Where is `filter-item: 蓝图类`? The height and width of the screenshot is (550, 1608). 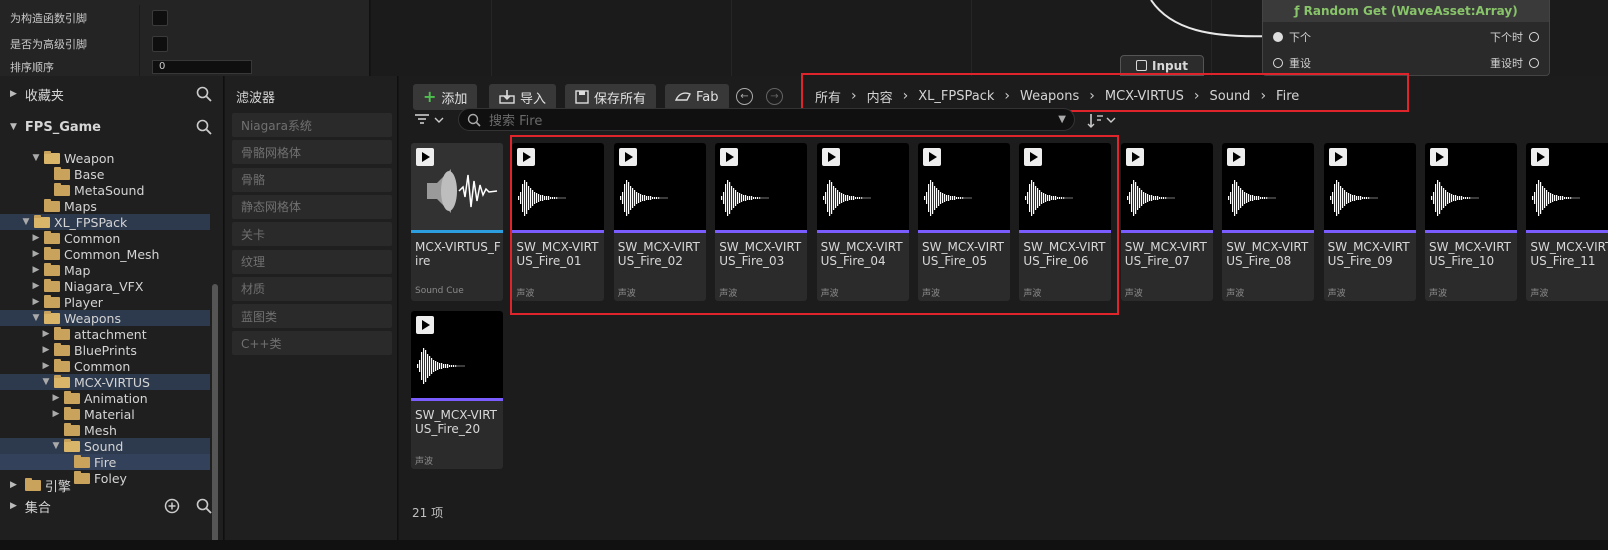 filter-item: 蓝图类 is located at coordinates (312, 316).